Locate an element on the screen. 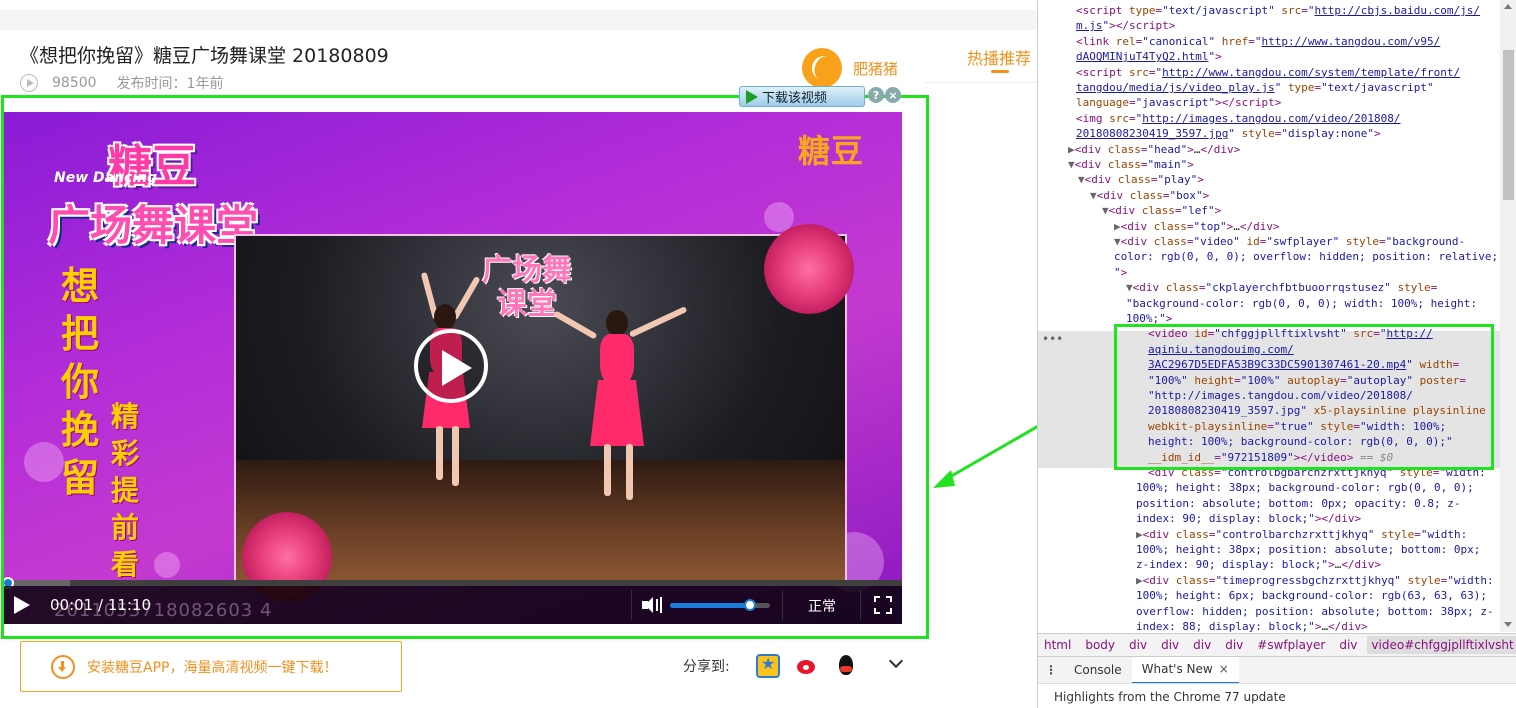  drawer-tabs: ⋮ Console What's New × is located at coordinates (1277, 670).